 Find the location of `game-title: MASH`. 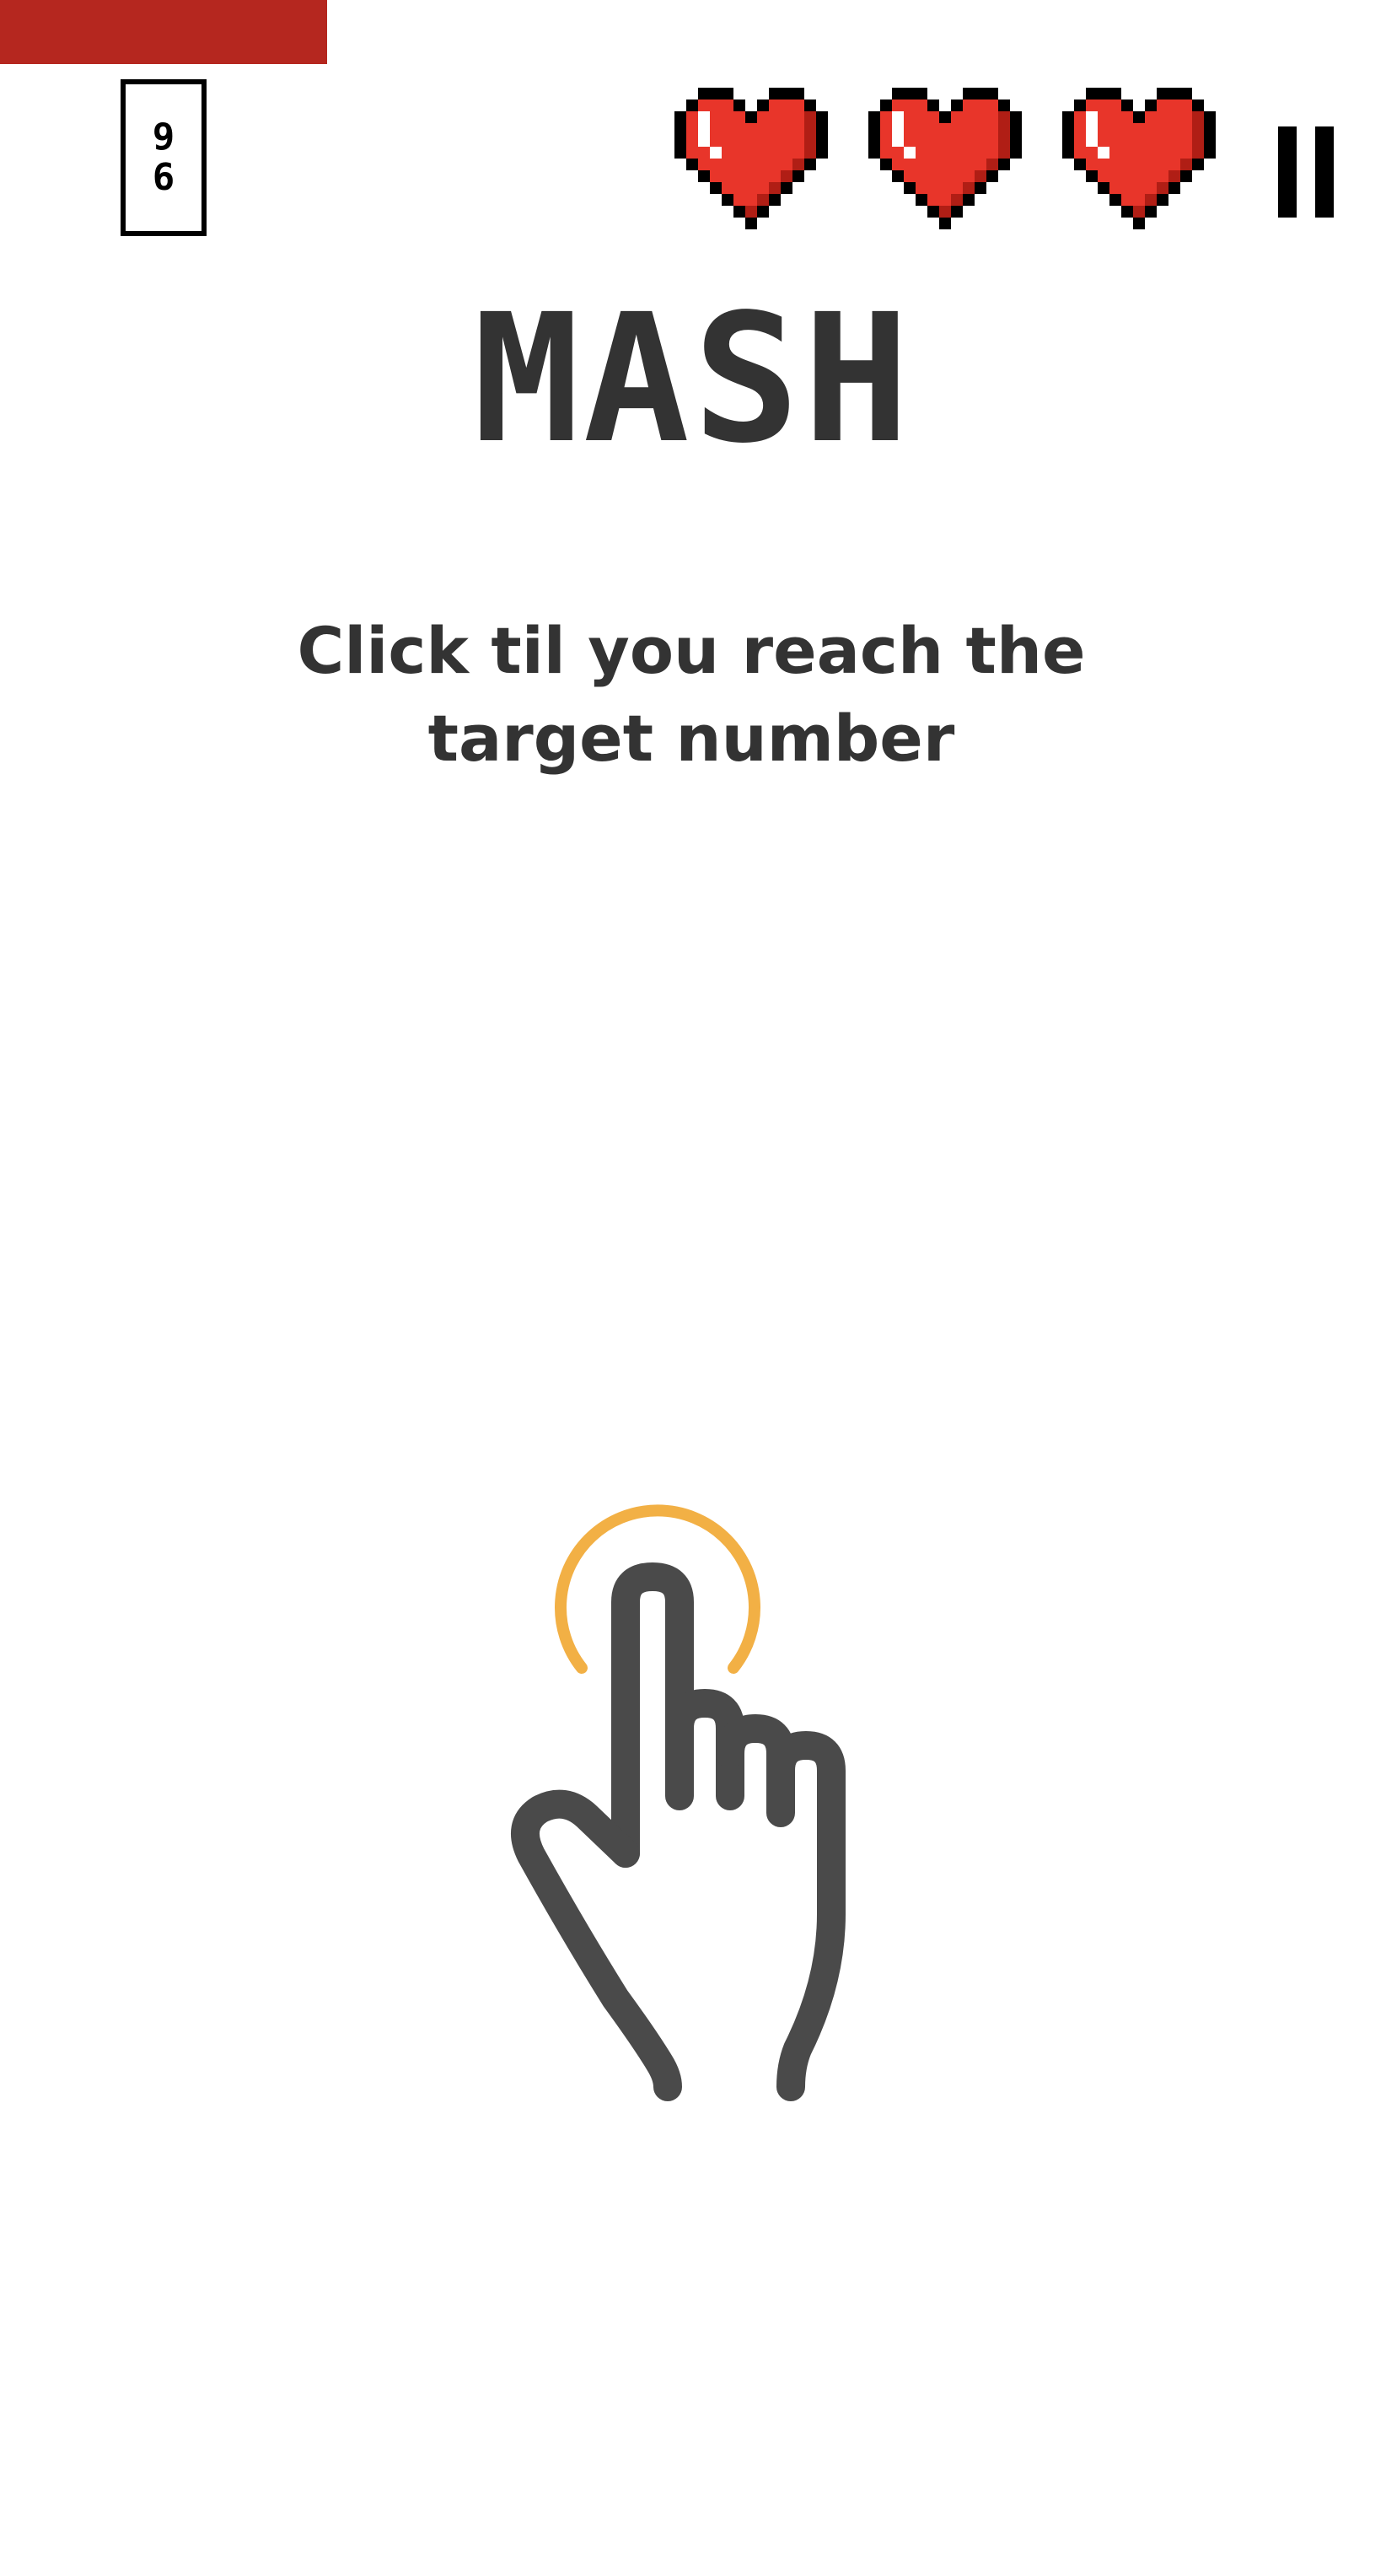

game-title: MASH is located at coordinates (693, 379).